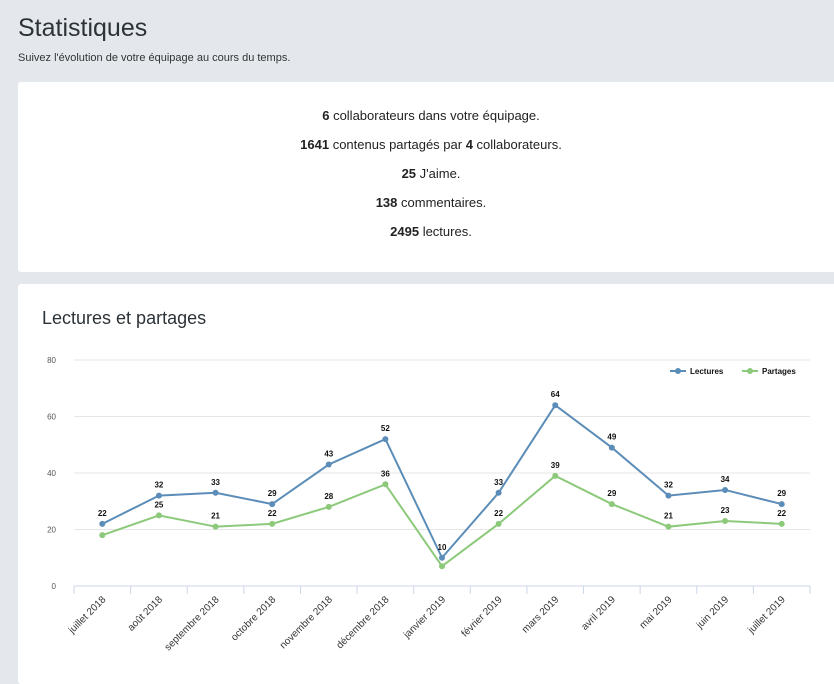 Image resolution: width=834 pixels, height=684 pixels. Describe the element at coordinates (146, 614) in the screenshot. I see `x-tick-label: août 2018` at that location.